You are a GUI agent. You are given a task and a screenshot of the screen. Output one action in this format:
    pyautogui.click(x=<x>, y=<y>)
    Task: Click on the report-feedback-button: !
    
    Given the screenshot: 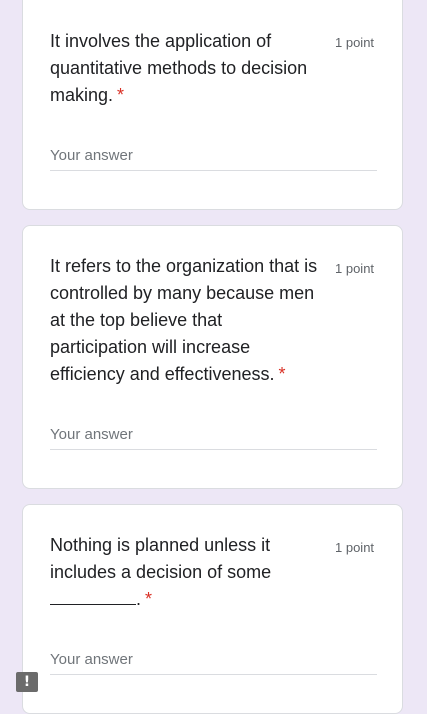 What is the action you would take?
    pyautogui.click(x=27, y=682)
    